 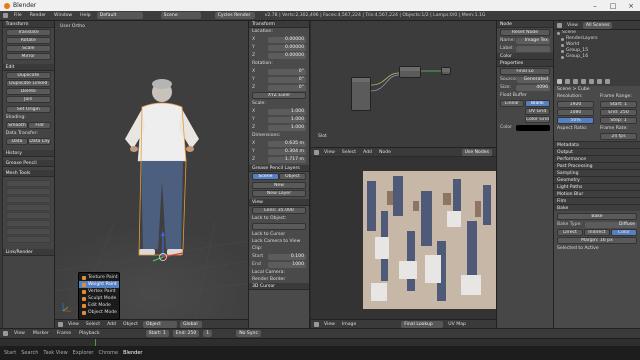 I want to click on explorer-button: Explorer, so click(x=83, y=353).